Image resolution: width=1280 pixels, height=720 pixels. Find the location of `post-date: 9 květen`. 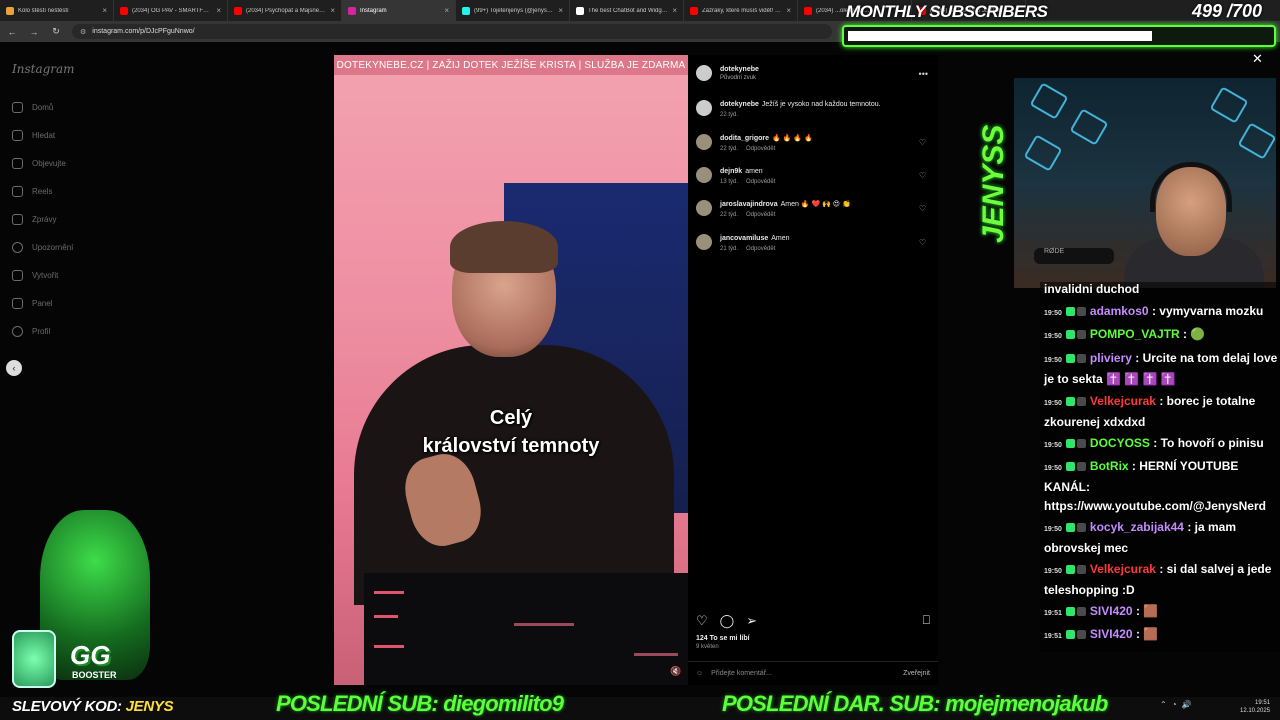

post-date: 9 květen is located at coordinates (707, 647).